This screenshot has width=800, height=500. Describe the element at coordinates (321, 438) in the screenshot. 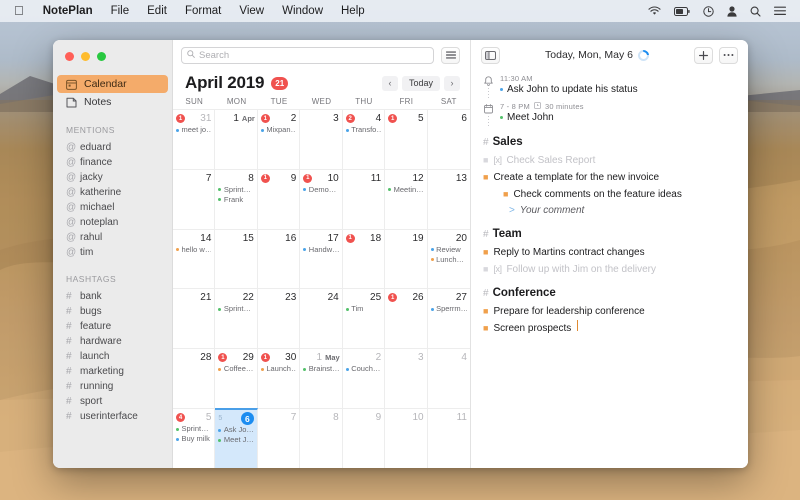

I see `calendar-day-cell: 8` at that location.